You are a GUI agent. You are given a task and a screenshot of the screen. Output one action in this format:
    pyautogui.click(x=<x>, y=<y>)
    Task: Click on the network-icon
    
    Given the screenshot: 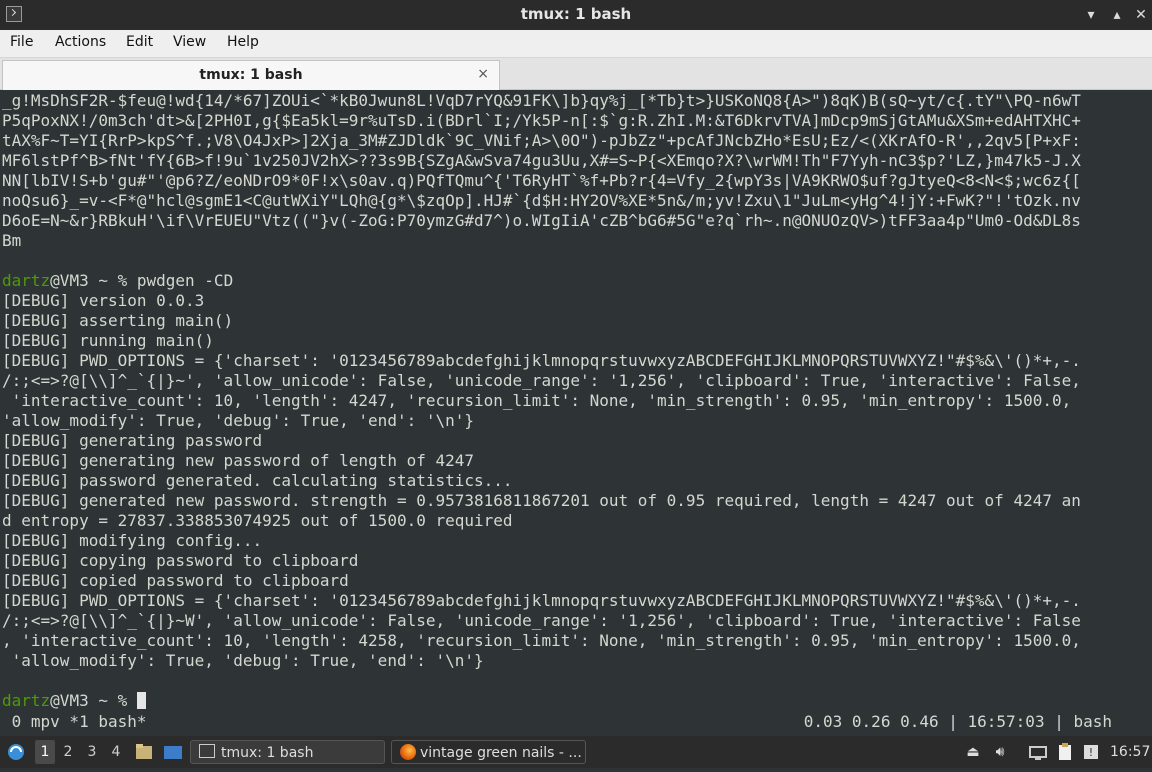 What is the action you would take?
    pyautogui.click(x=1038, y=752)
    